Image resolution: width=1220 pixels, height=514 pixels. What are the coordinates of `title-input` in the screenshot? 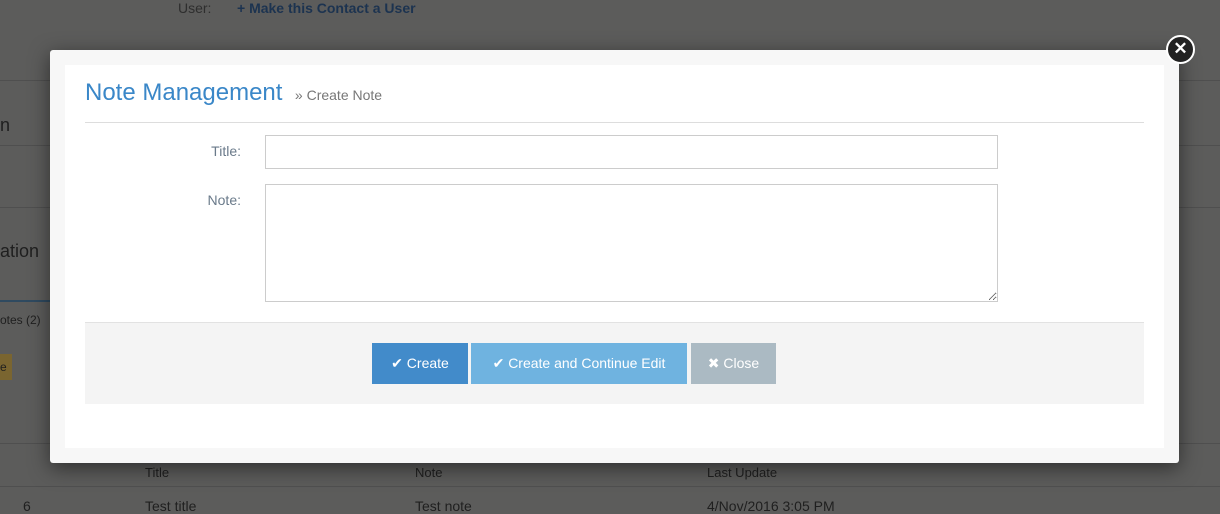 It's located at (631, 152).